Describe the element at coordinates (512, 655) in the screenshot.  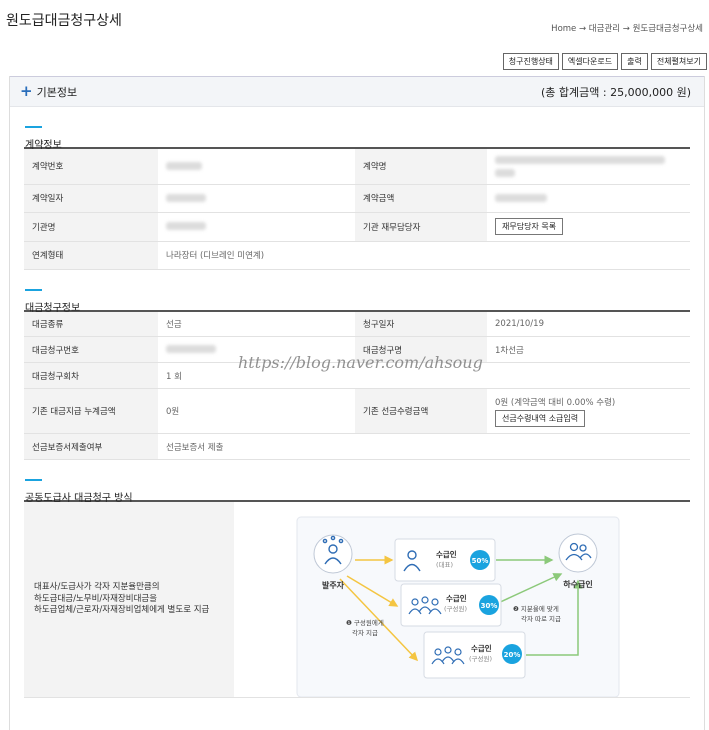
I see `percent-text-3: 20%` at that location.